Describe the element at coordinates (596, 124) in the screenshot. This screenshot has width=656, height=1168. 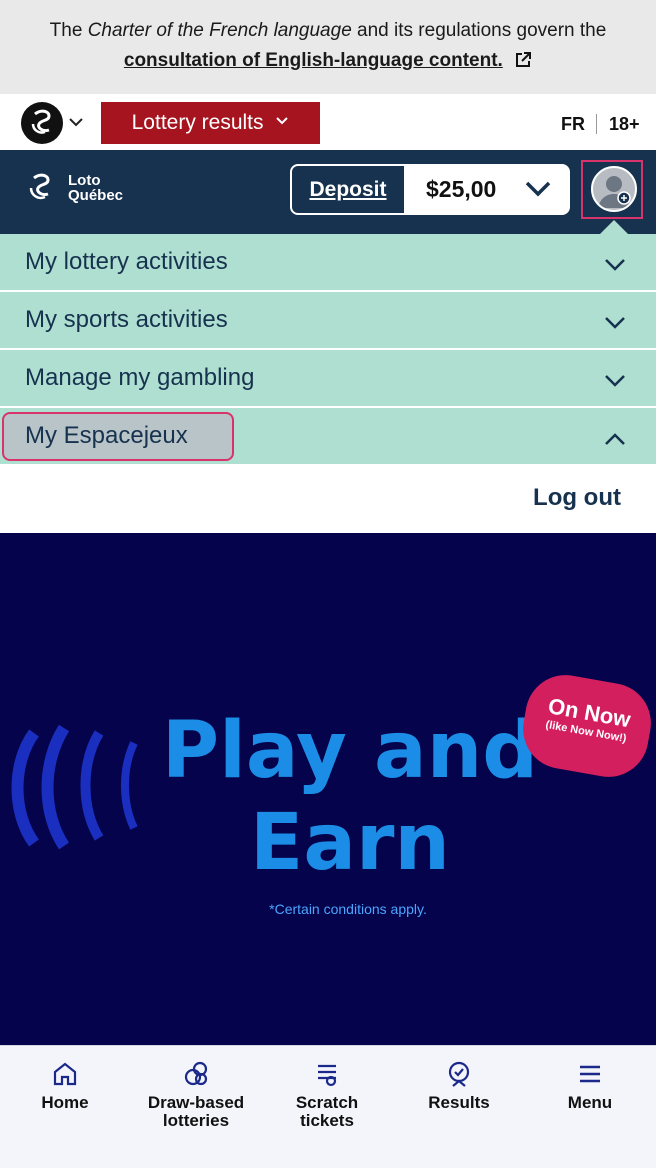
I see `divider` at that location.